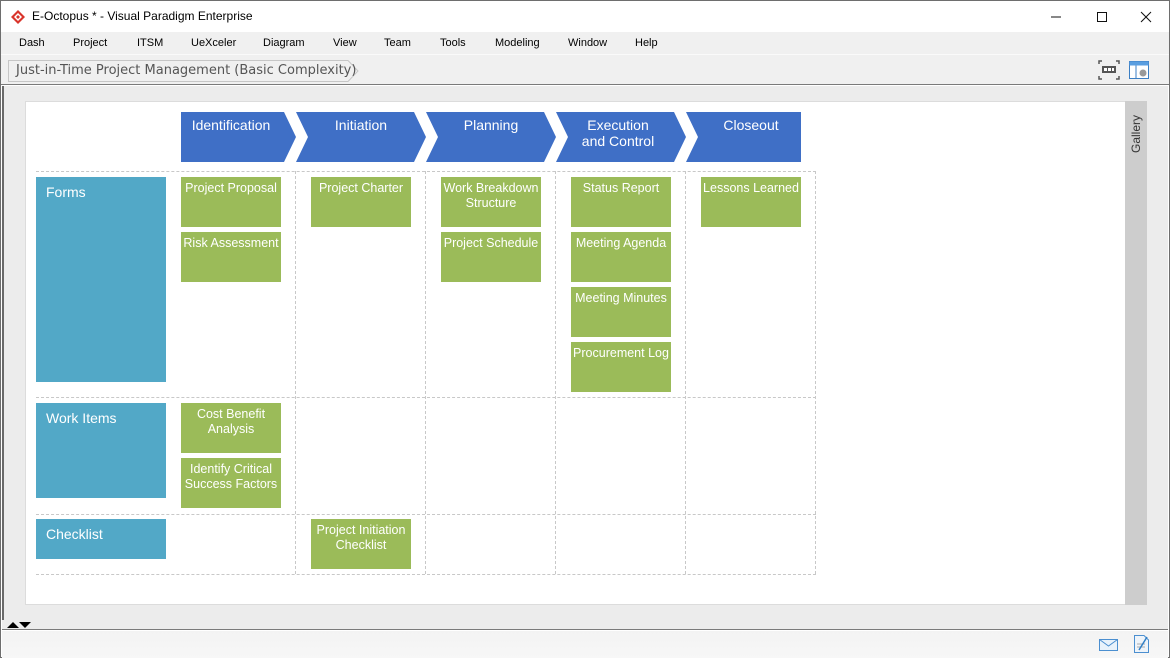 This screenshot has width=1170, height=658. Describe the element at coordinates (453, 43) in the screenshot. I see `menu-tools: Tools` at that location.